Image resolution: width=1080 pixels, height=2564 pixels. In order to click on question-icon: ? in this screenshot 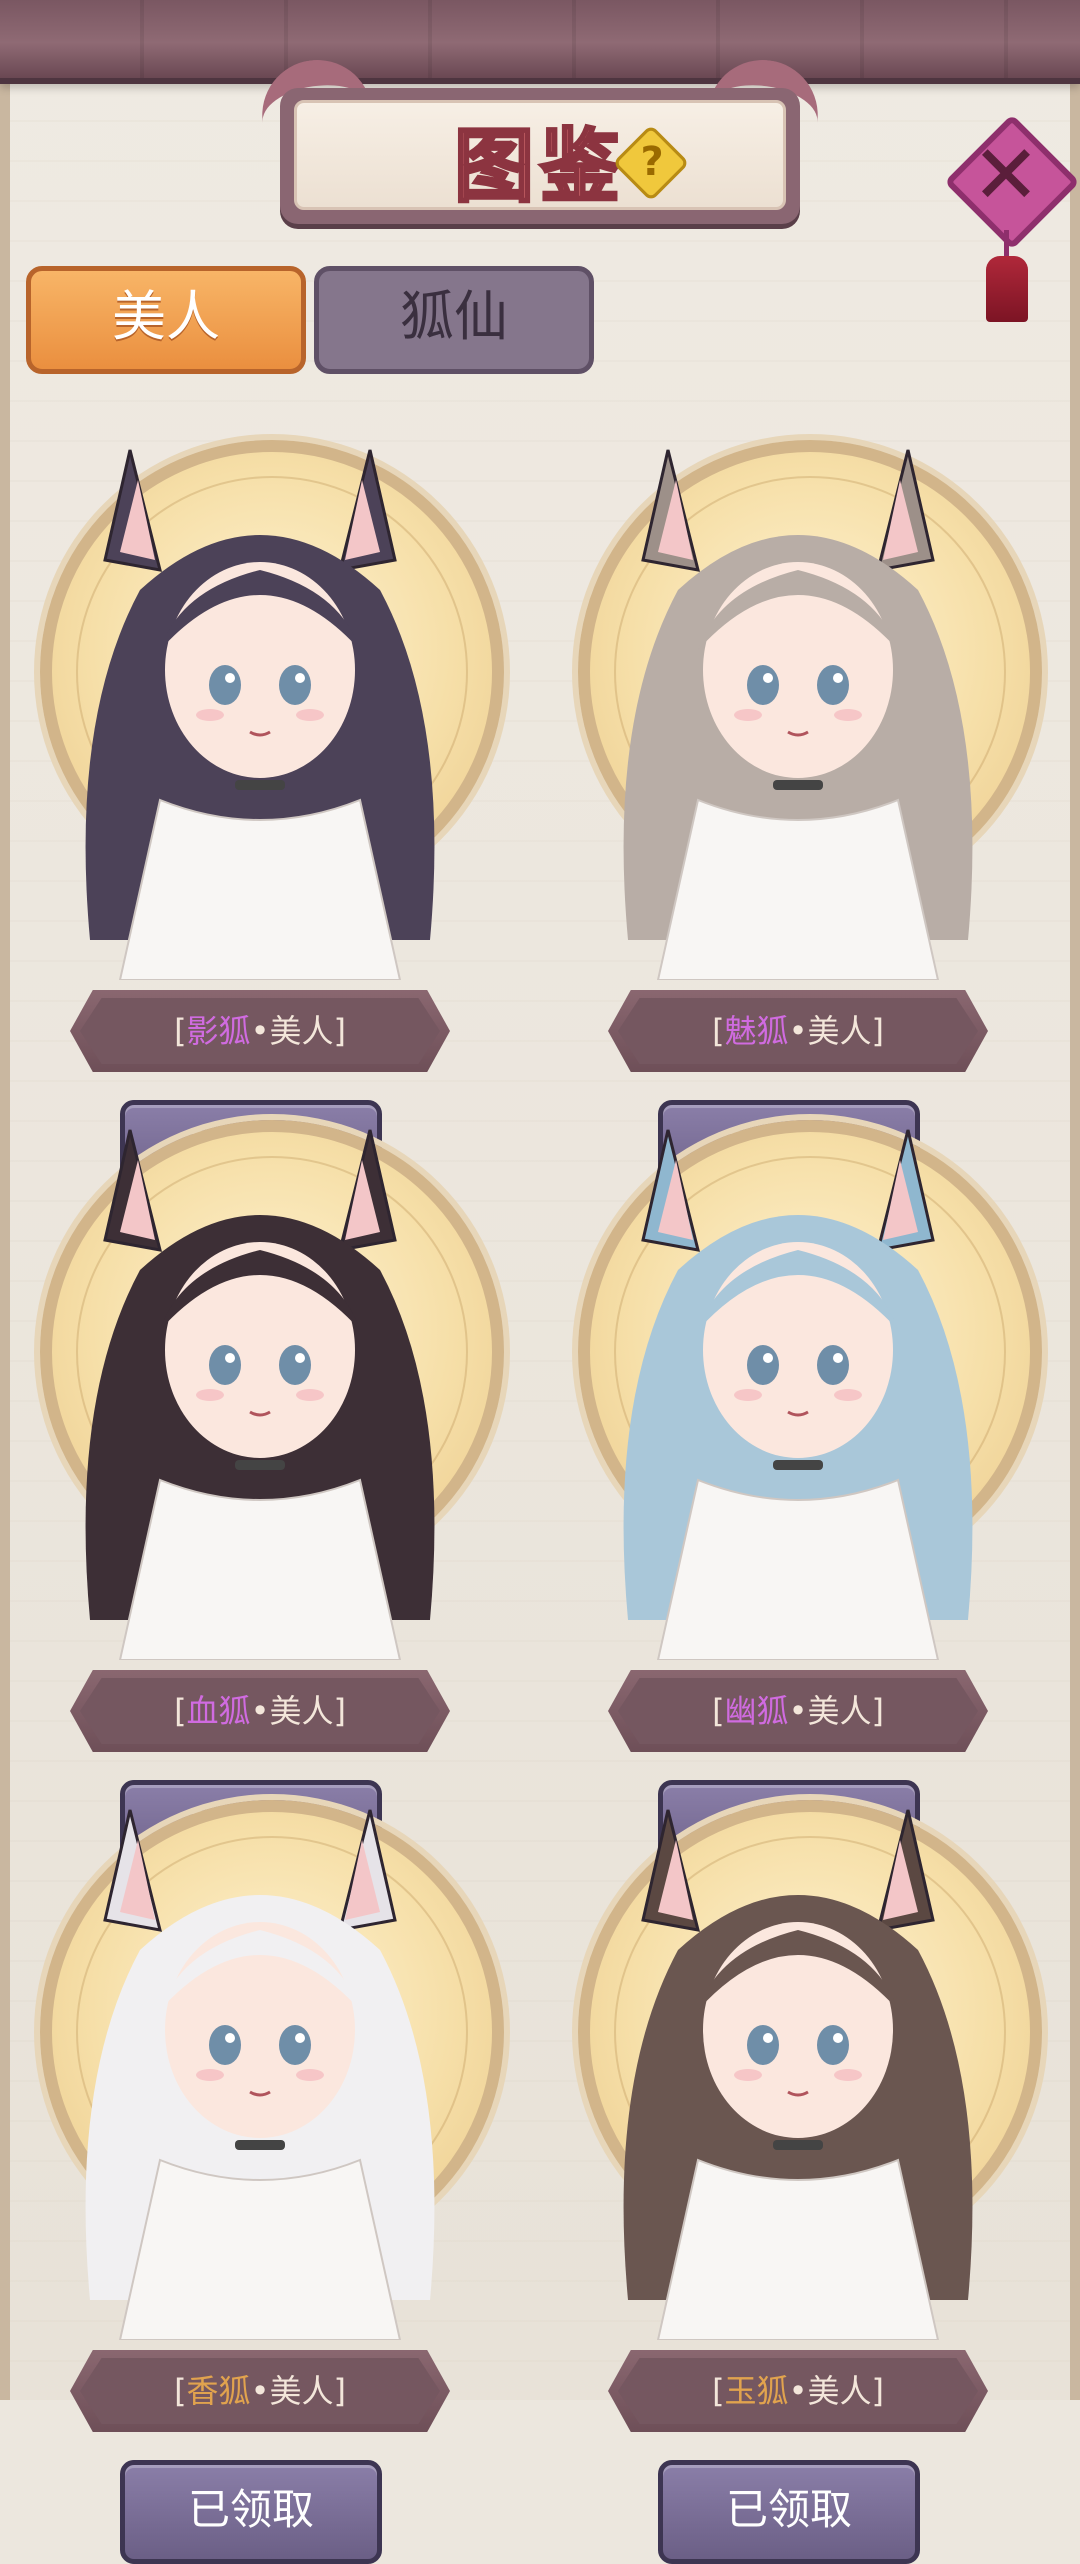, I will do `click(652, 161)`.